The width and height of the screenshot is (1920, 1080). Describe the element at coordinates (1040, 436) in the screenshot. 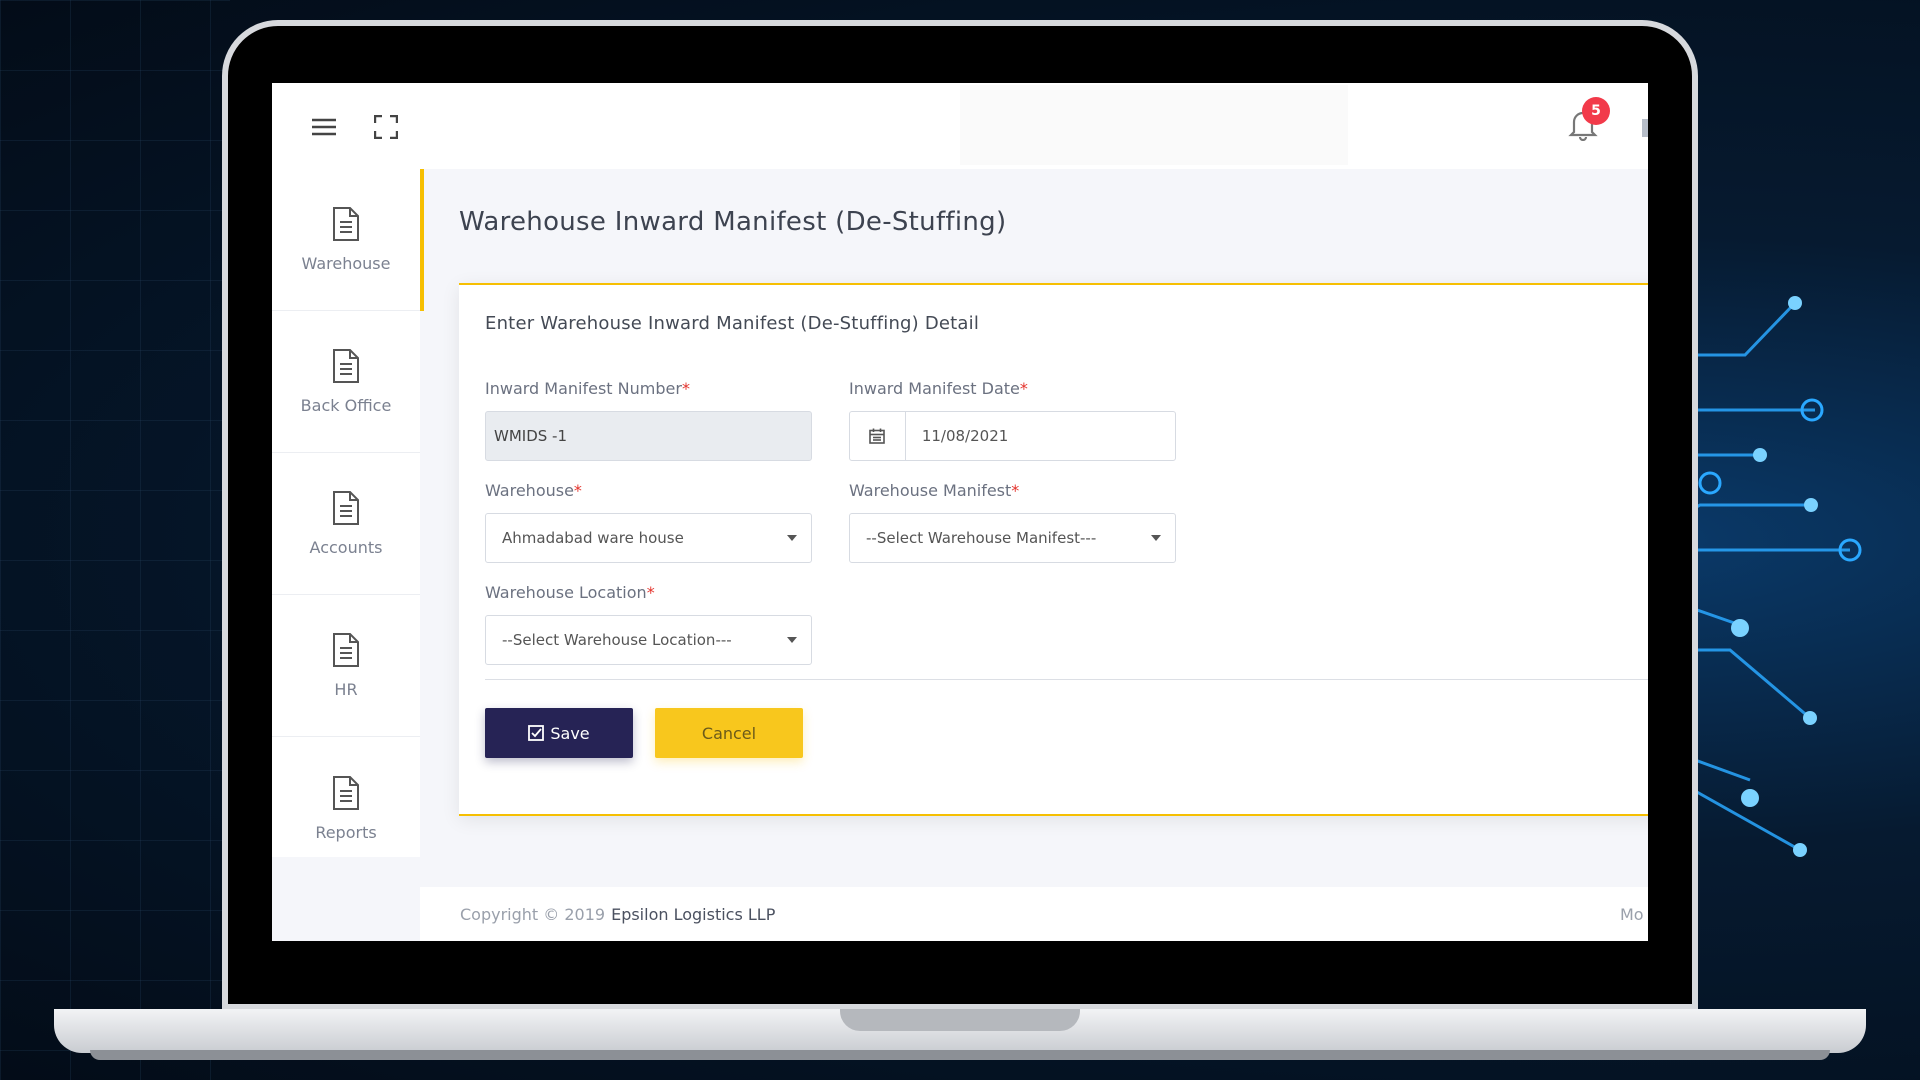

I see `manifest-date-input` at that location.